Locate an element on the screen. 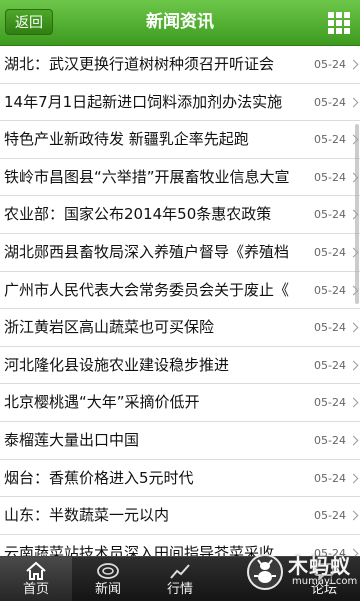 Image resolution: width=360 pixels, height=601 pixels. news-title: 浙江黄岩区高山蔬菜也可买保险 is located at coordinates (109, 327).